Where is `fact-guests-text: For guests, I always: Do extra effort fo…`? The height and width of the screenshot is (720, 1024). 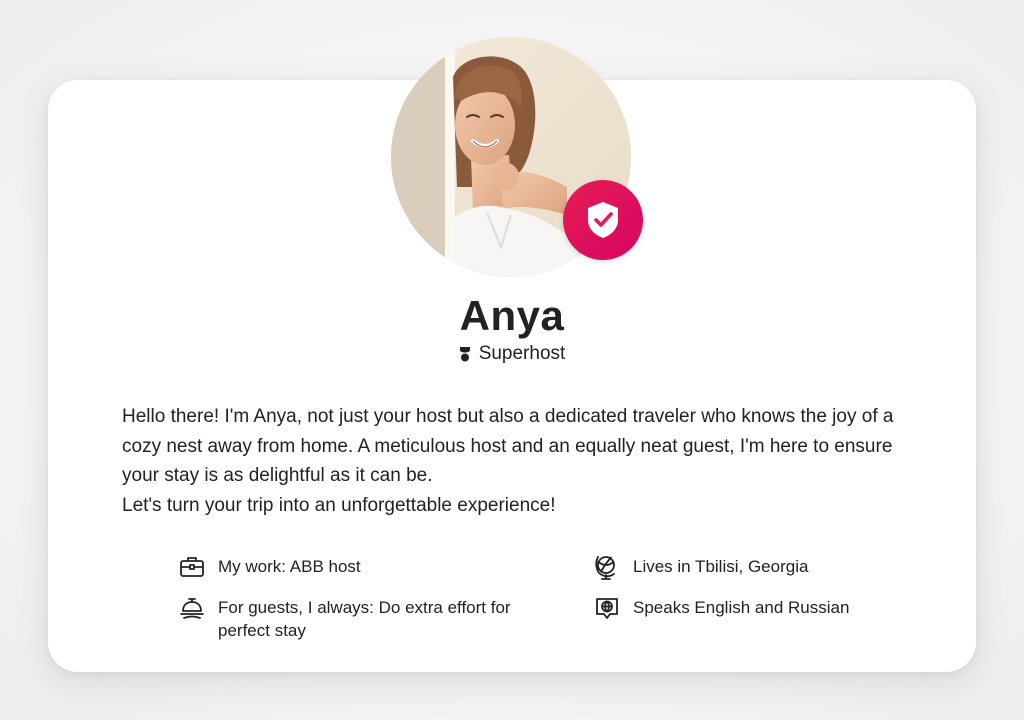 fact-guests-text: For guests, I always: Do extra effort fo… is located at coordinates (364, 619).